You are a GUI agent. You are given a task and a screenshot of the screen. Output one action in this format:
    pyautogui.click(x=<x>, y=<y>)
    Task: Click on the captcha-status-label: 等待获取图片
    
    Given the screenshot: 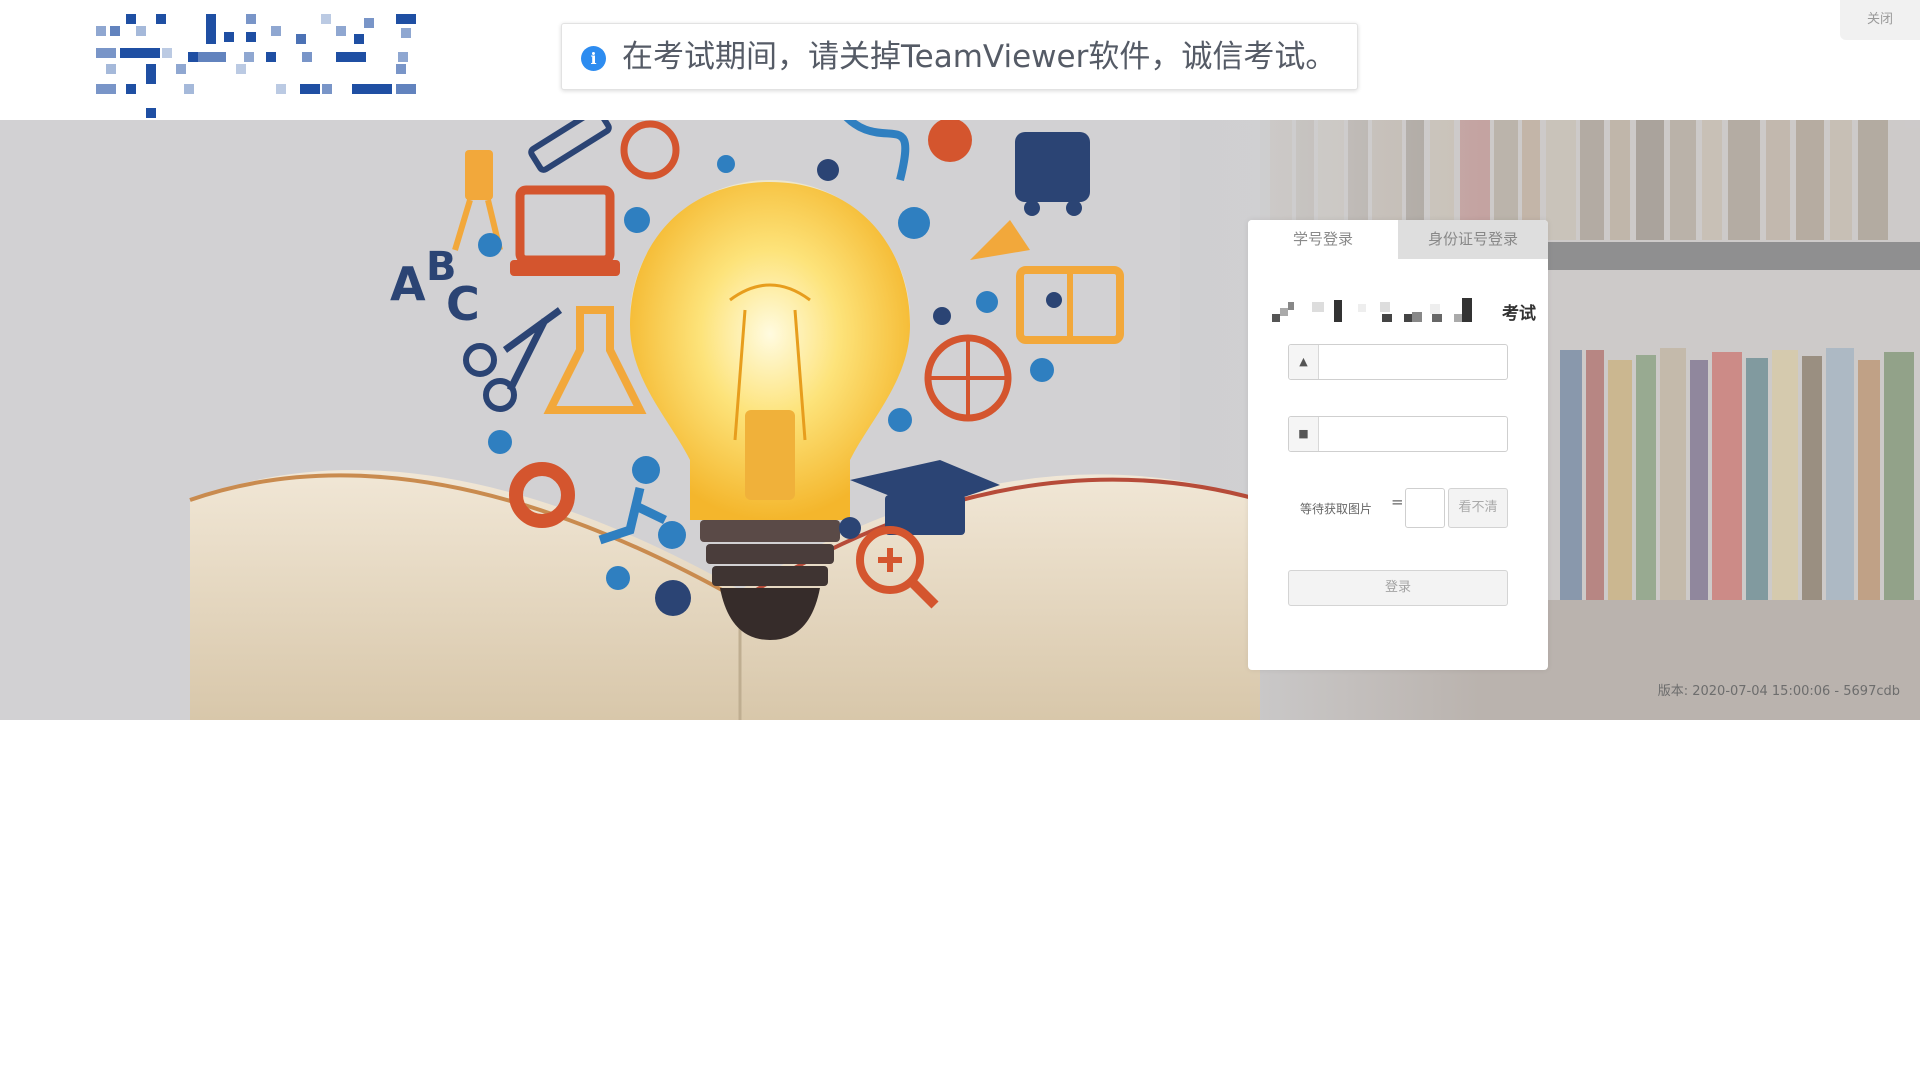 What is the action you would take?
    pyautogui.click(x=1336, y=509)
    